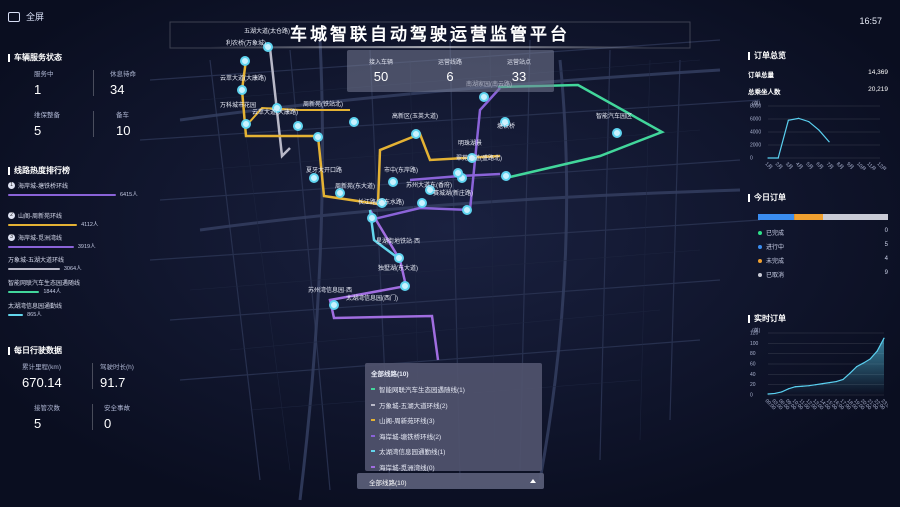  I want to click on route-rank-item: 3 海岸城-觅洲湾线 3919人, so click(78, 241).